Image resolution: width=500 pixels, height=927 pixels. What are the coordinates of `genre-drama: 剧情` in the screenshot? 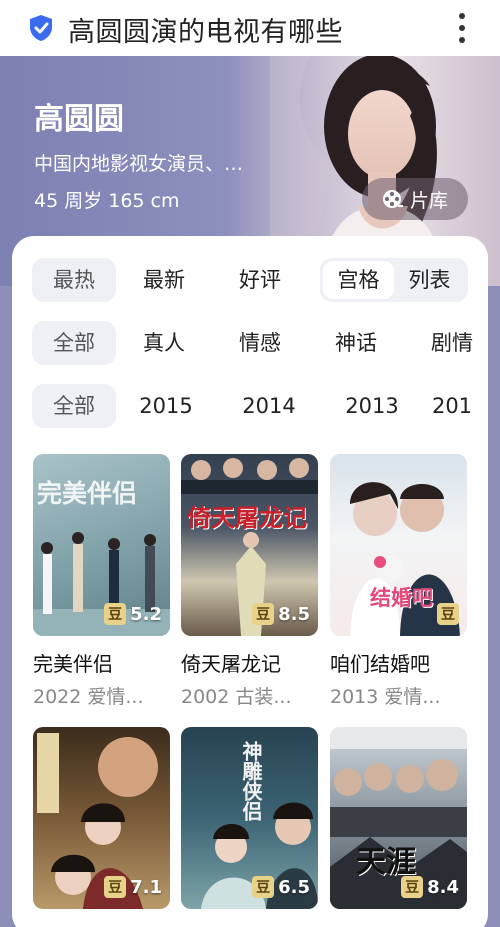 It's located at (446, 343).